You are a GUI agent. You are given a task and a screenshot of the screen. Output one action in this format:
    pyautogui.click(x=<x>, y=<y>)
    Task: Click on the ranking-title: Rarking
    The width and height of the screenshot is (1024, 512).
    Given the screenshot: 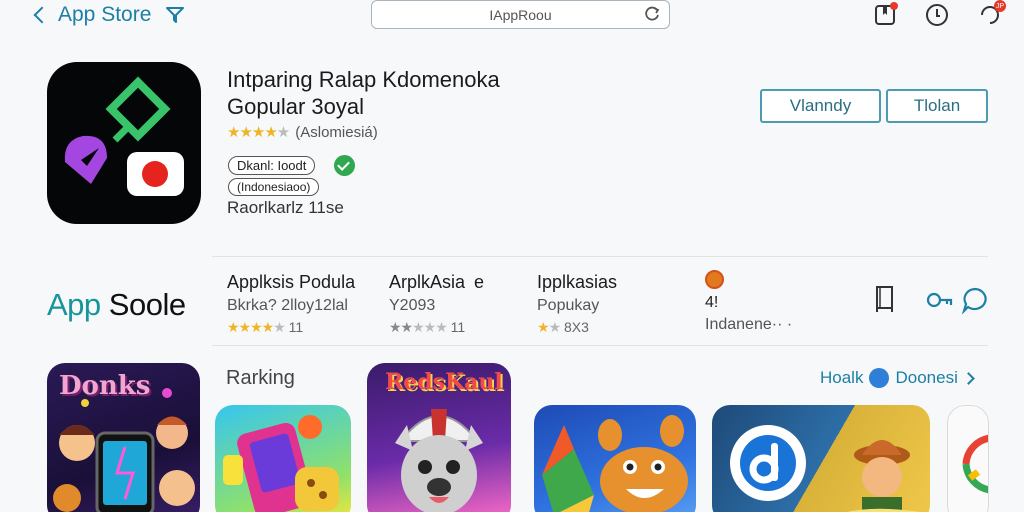 What is the action you would take?
    pyautogui.click(x=260, y=378)
    